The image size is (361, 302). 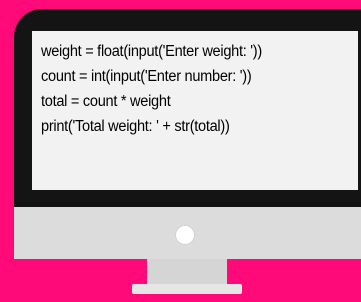 I want to click on monitor-stand-base, so click(x=187, y=289).